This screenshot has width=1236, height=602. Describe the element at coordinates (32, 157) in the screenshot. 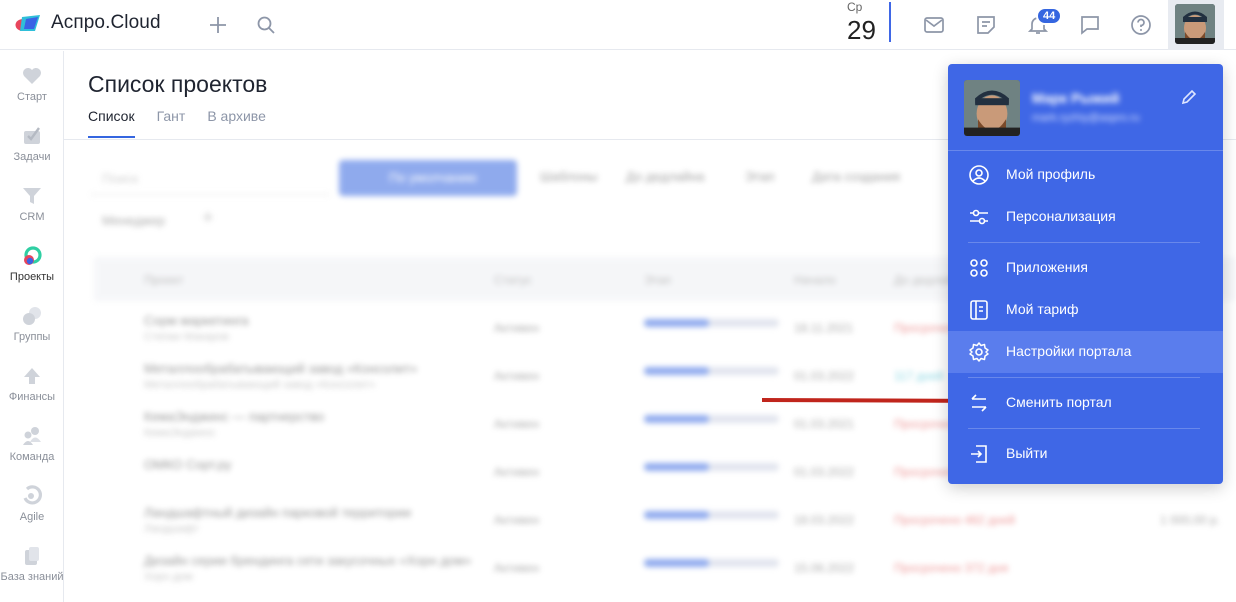

I see `sidebar-item-label: Задачи` at that location.